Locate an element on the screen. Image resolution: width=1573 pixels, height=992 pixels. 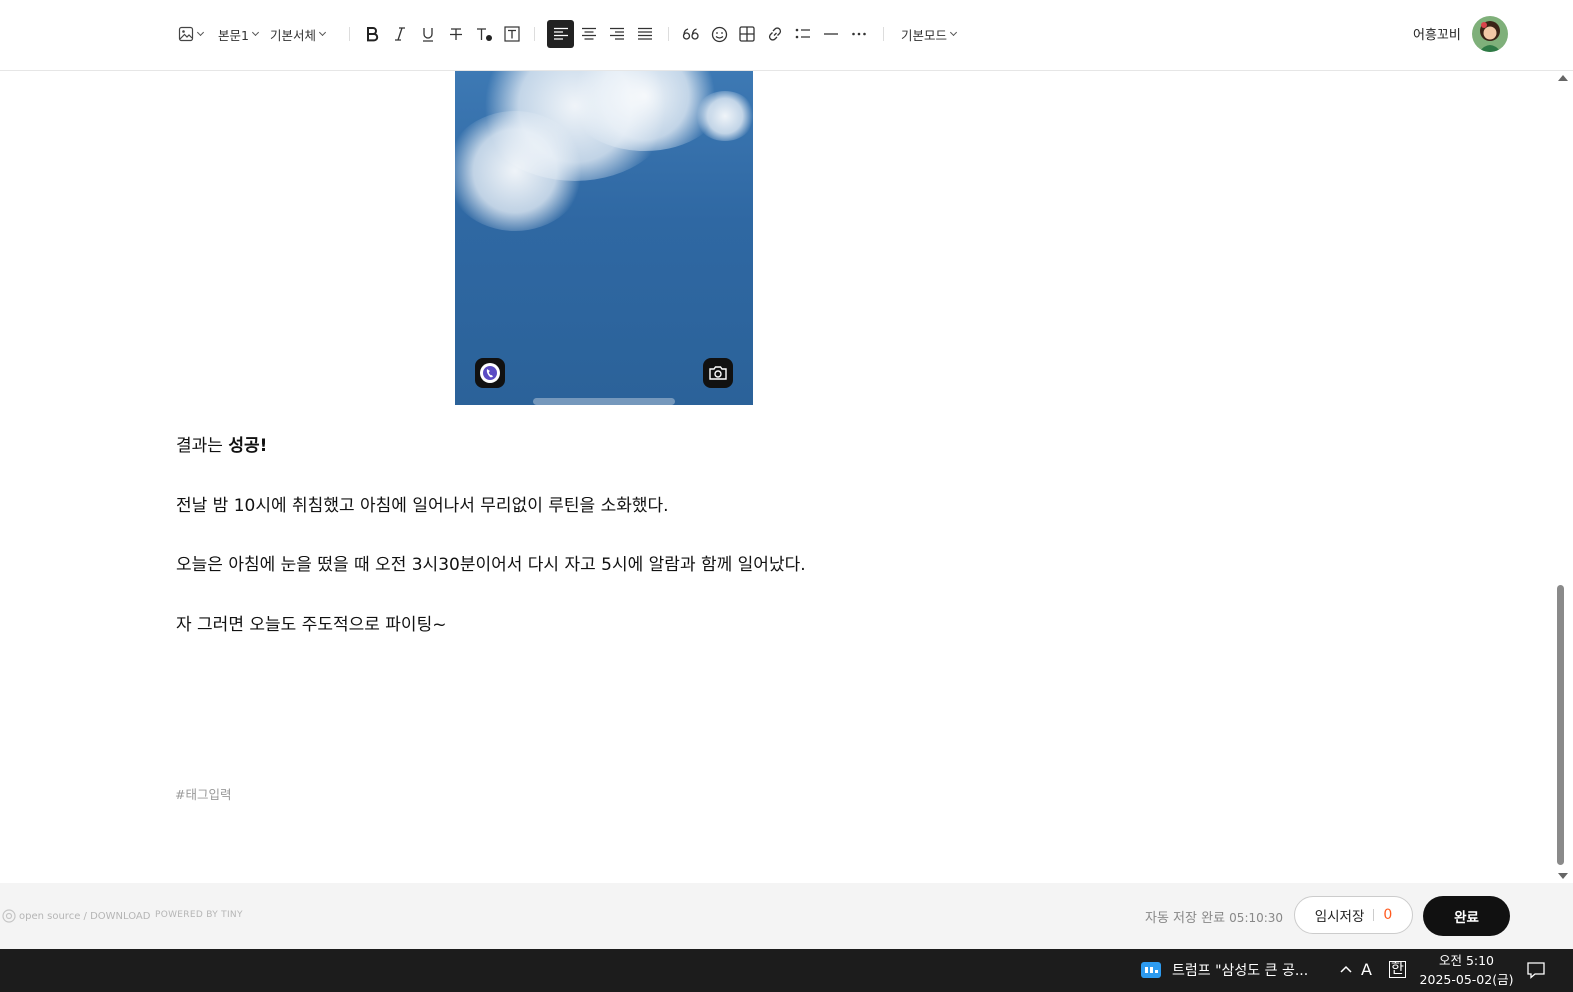
paragraph-2: 전날 밤 10시에 취침했고 아침에 일어나서 무리없이 루틴을 소화했다. is located at coordinates (422, 503).